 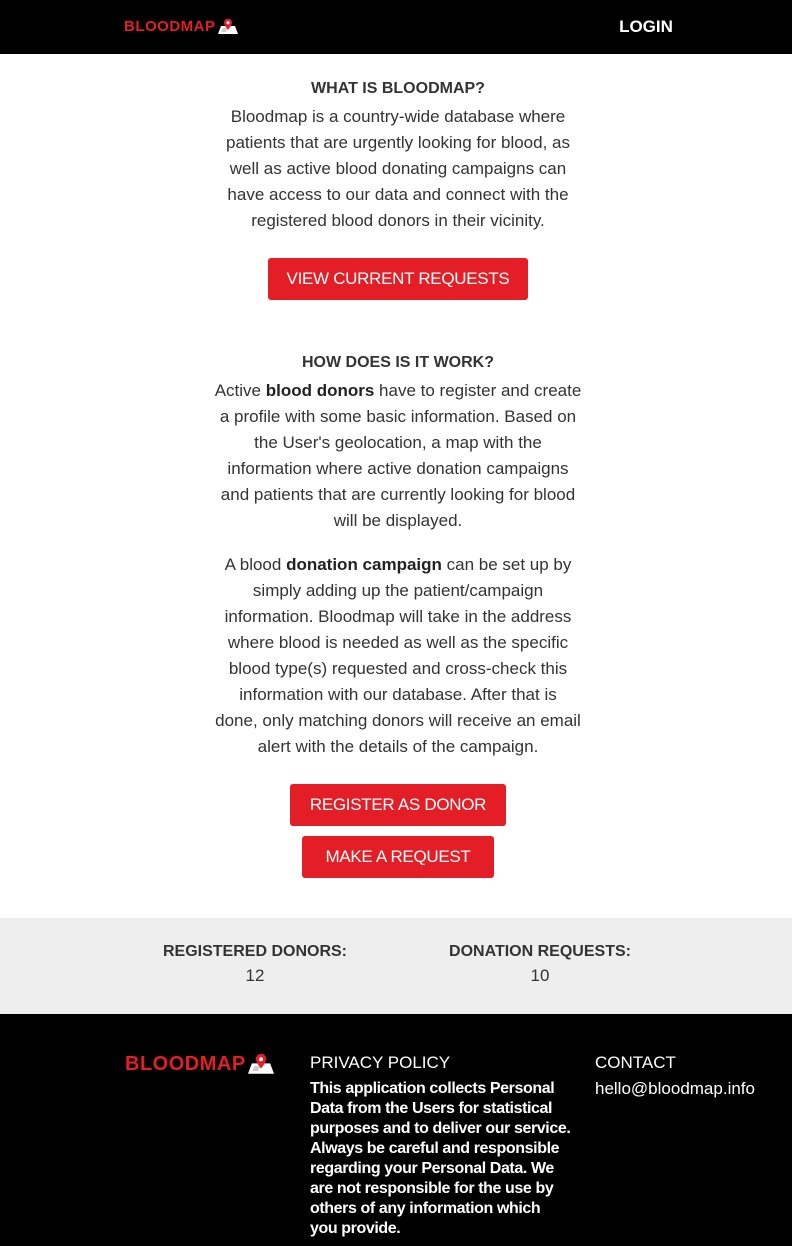 What do you see at coordinates (380, 1062) in the screenshot?
I see `privacy-policy-title: PRIVACY POLICY` at bounding box center [380, 1062].